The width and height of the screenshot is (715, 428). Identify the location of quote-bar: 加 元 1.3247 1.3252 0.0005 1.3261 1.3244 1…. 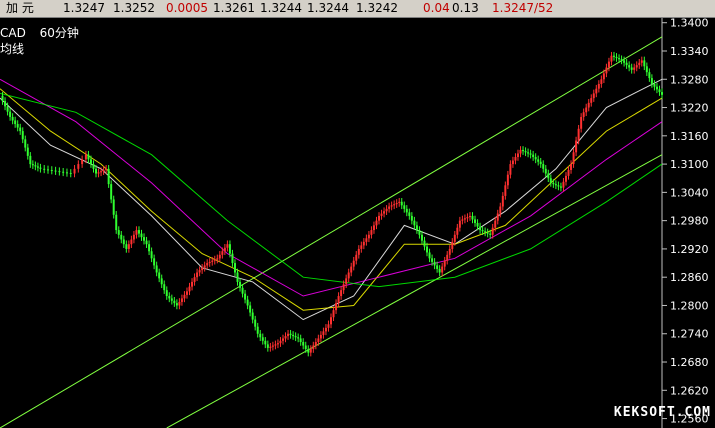
(357, 9).